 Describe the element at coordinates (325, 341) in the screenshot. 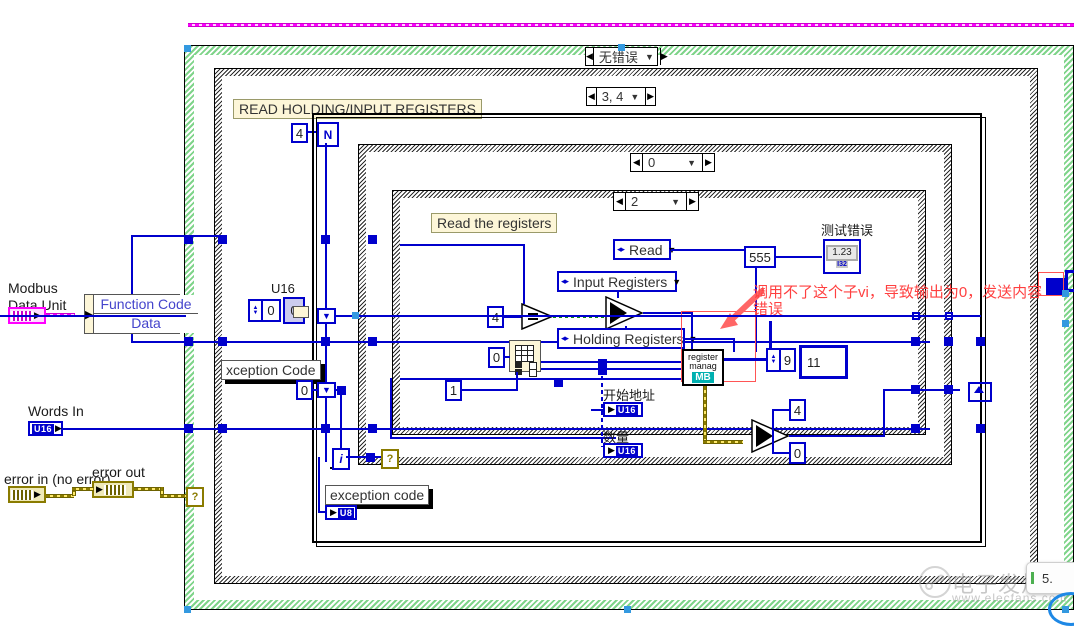

I see `wire-junction-c` at that location.